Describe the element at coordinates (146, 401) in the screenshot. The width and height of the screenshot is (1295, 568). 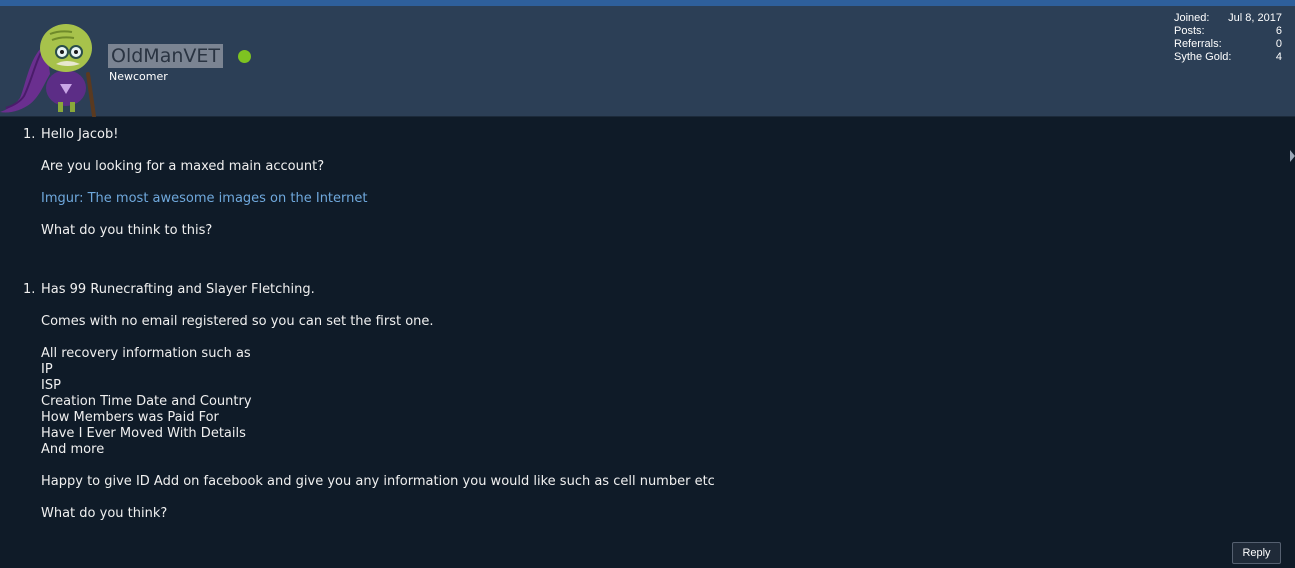
I see `recovery-item: Creation Time Date and Country` at that location.